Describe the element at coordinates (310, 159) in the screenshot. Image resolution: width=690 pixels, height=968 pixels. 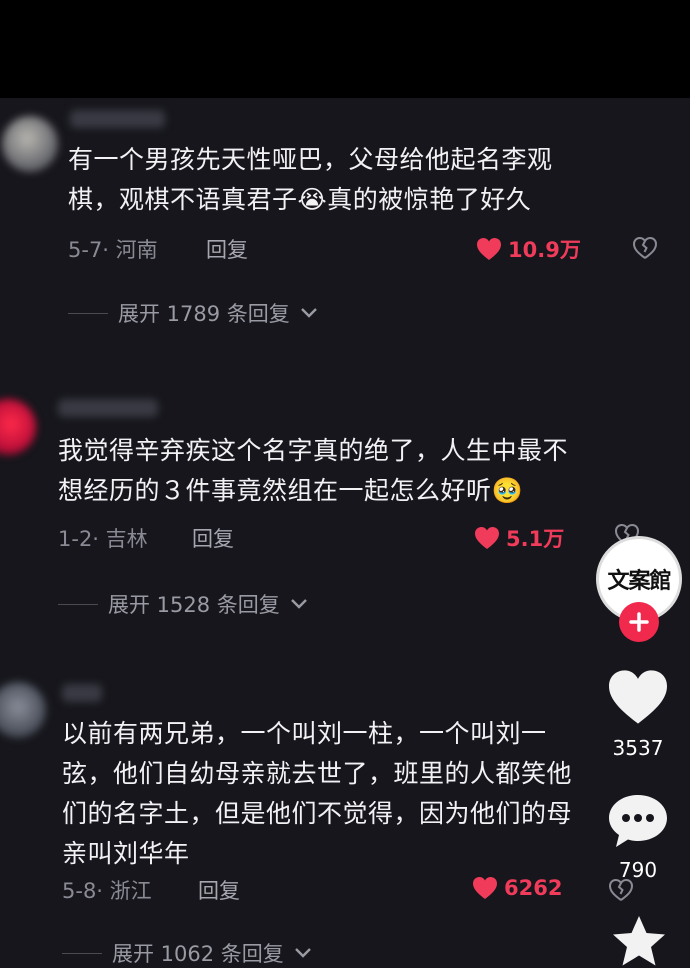
I see `comment-text-line: 有一个男孩先天性哑巴，父母给他起名李观` at that location.